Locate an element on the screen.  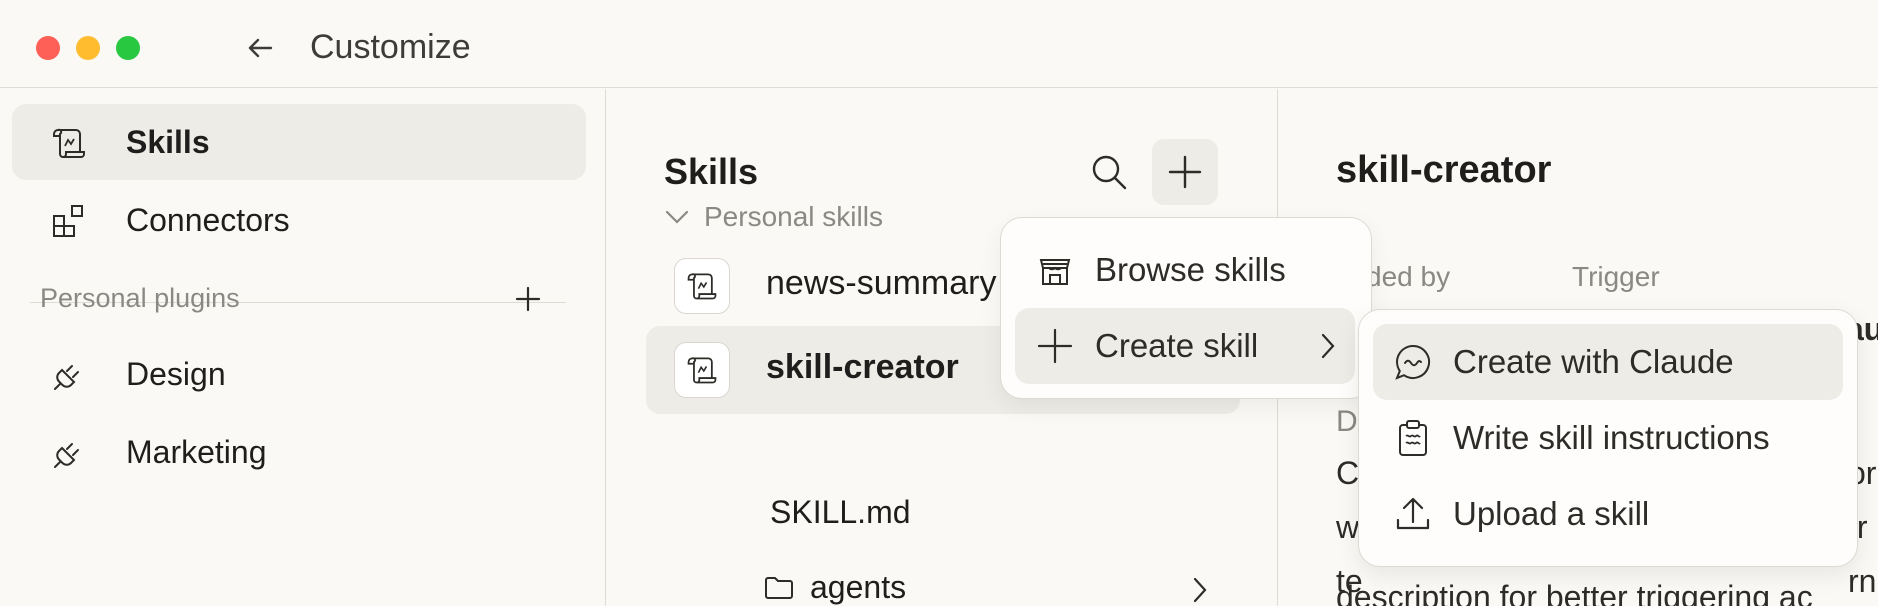
trigger-label: Trigger is located at coordinates (1616, 276).